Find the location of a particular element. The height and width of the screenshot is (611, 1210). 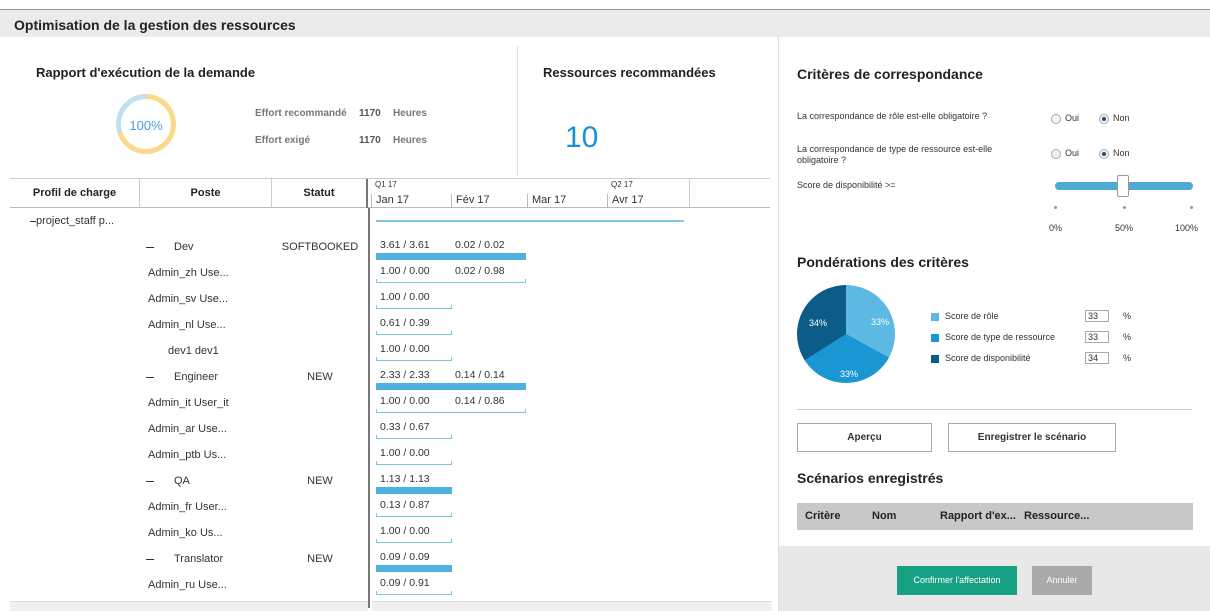

allocation-label: 0.09 / 0.09 is located at coordinates (405, 557).